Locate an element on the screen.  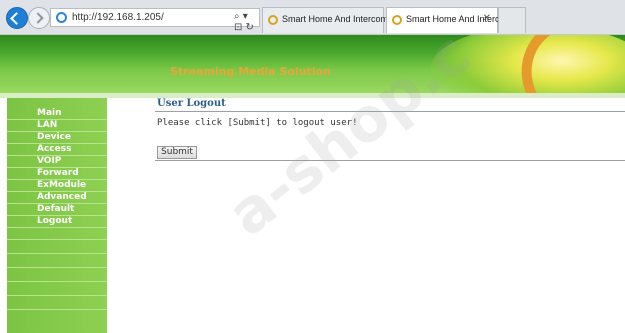
tab-2: Smart Home And Intercom ... ✕ is located at coordinates (454, 20).